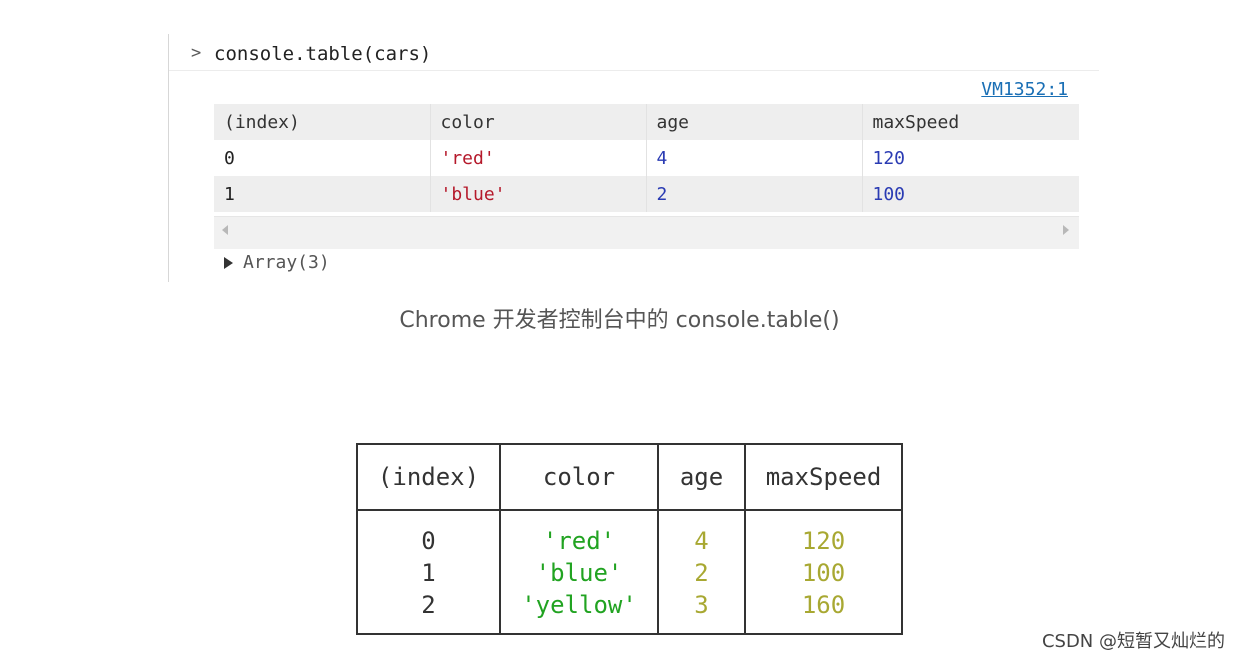 This screenshot has height=661, width=1239. I want to click on terminal-cell-age: 3, so click(701, 605).